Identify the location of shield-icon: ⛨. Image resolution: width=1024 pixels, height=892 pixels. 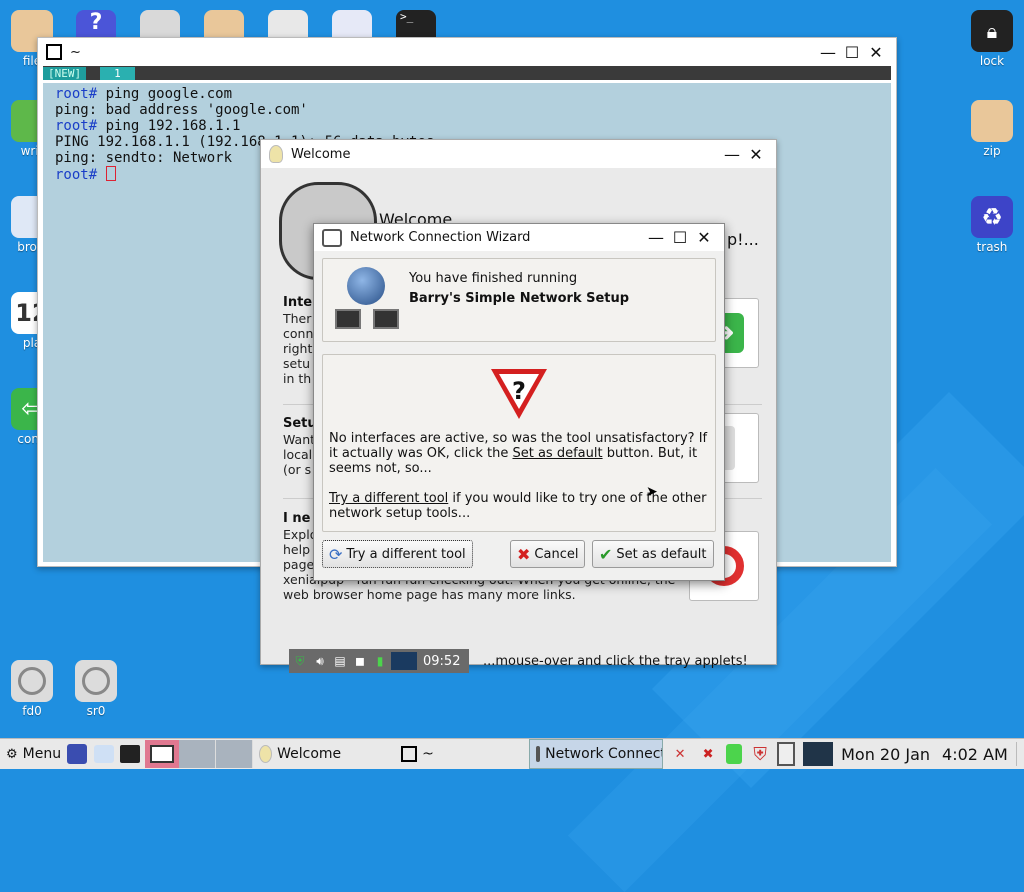
(300, 660).